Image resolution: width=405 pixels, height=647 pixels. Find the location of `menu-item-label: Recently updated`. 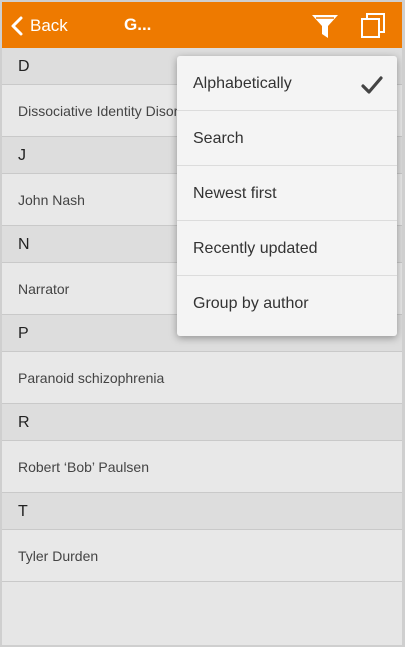

menu-item-label: Recently updated is located at coordinates (255, 248).